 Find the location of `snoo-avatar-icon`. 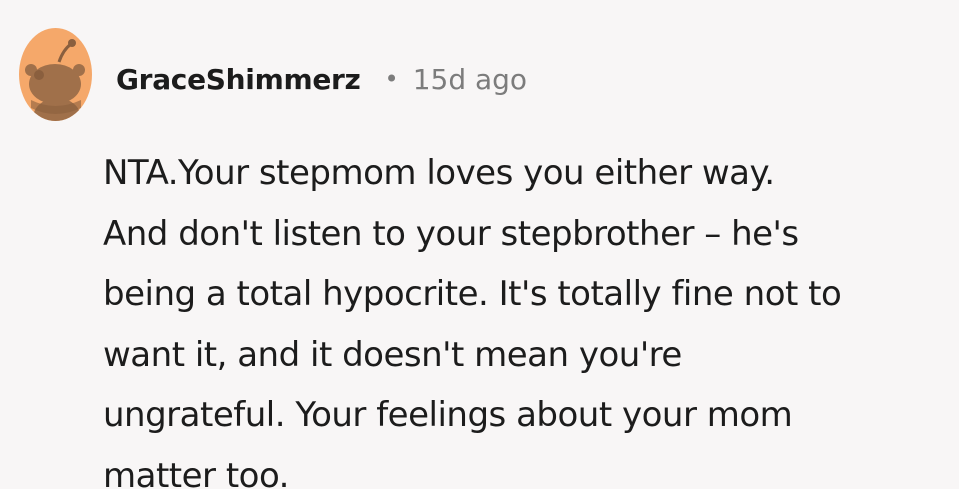

snoo-avatar-icon is located at coordinates (55, 74).